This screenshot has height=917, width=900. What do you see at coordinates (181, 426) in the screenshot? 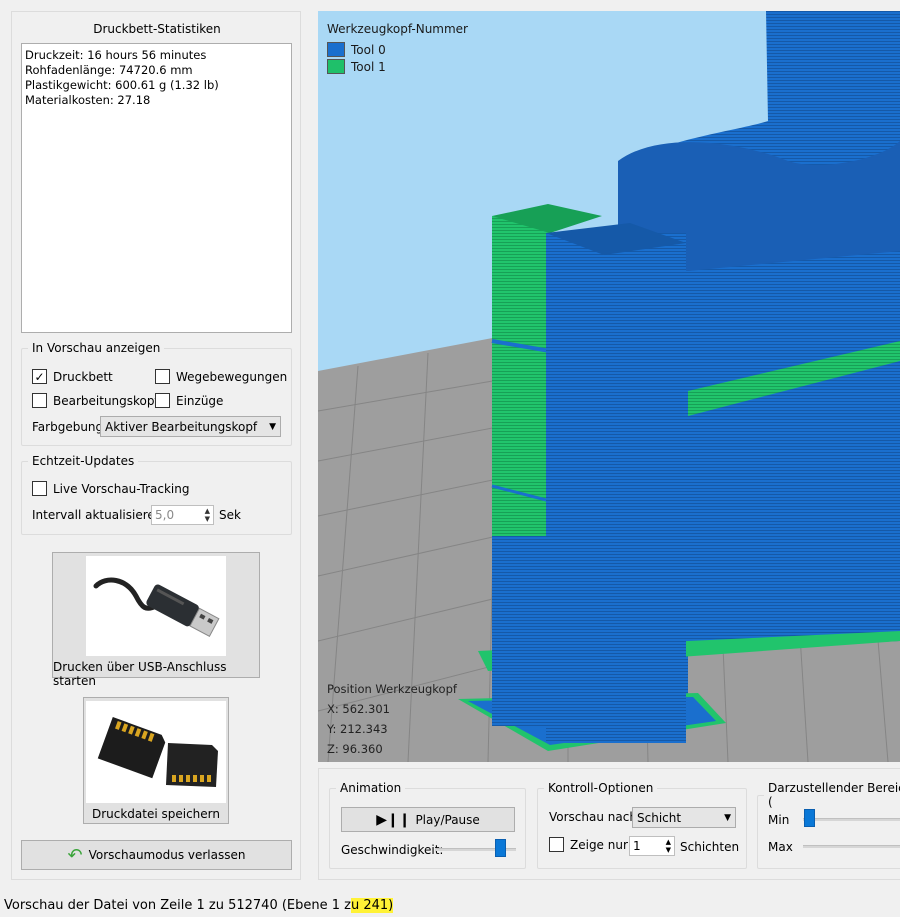
I see `select-value: Aktiver Bearbeitungskopf` at bounding box center [181, 426].